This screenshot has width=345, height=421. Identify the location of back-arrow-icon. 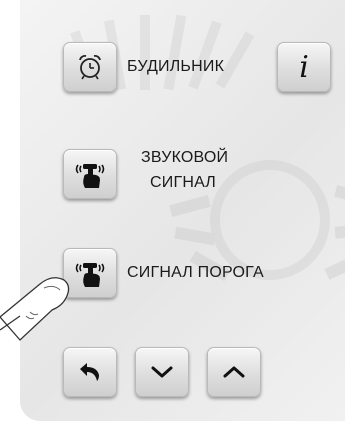
(89, 372).